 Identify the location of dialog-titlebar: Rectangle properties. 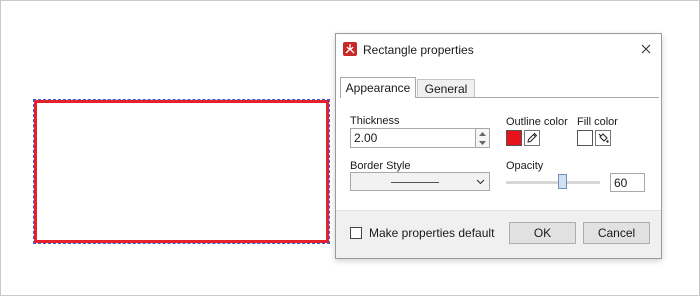
(498, 49).